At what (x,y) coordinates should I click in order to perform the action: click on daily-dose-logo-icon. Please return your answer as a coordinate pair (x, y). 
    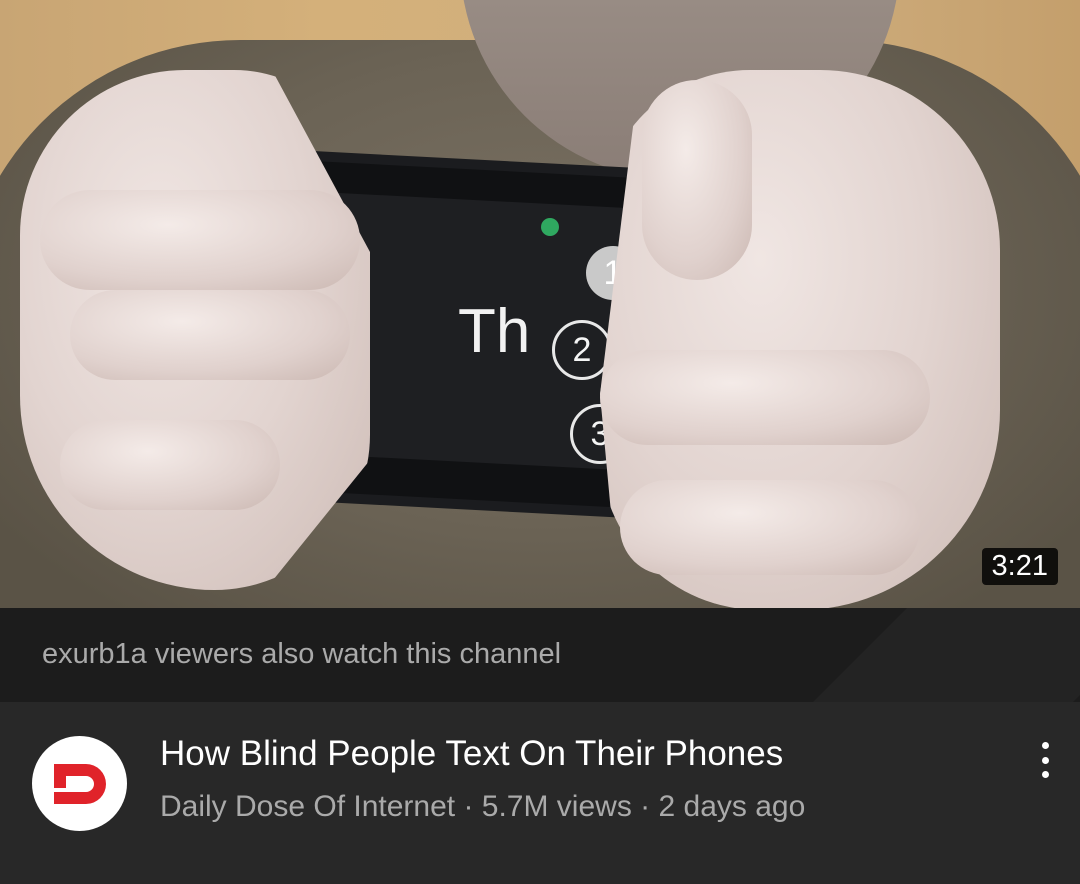
    Looking at the image, I should click on (79, 783).